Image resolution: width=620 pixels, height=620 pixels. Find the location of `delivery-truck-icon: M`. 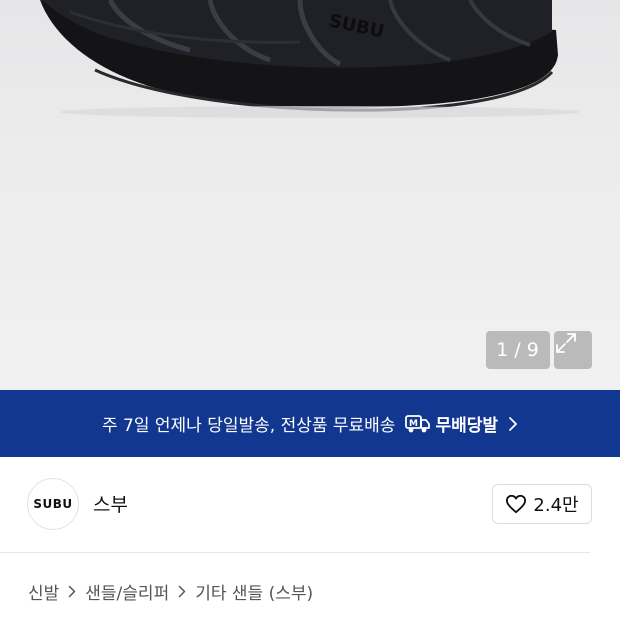

delivery-truck-icon: M is located at coordinates (418, 423).